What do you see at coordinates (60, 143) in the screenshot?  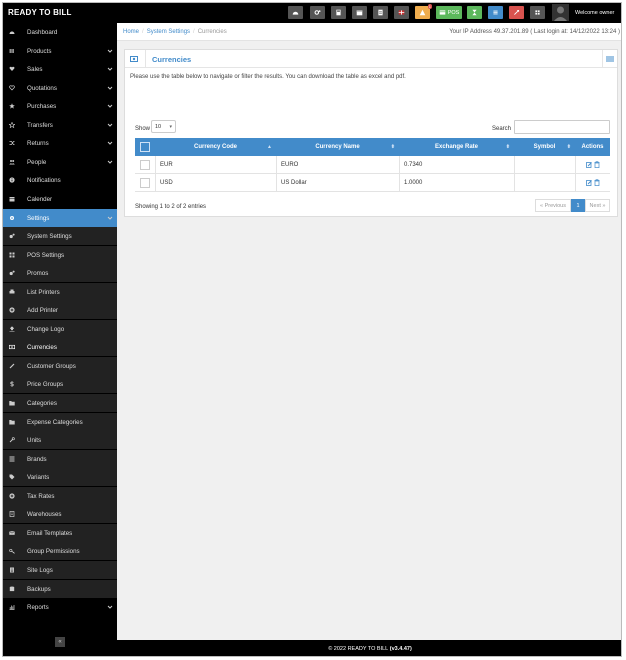 I see `sidebar-item-returns: Returns` at bounding box center [60, 143].